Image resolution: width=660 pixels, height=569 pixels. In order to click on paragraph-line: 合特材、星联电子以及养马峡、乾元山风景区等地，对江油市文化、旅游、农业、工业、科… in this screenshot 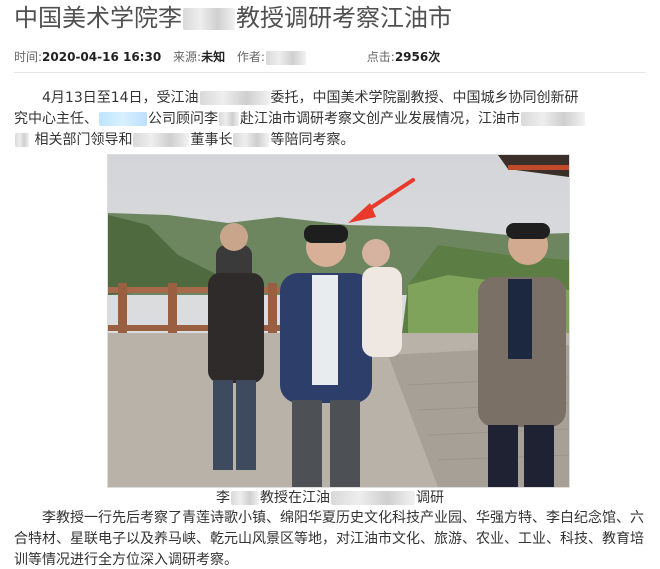, I will do `click(329, 539)`.